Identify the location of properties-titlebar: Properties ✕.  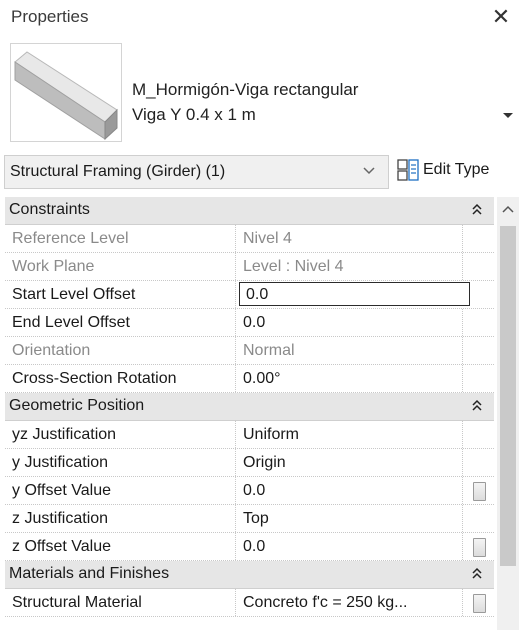
(259, 19).